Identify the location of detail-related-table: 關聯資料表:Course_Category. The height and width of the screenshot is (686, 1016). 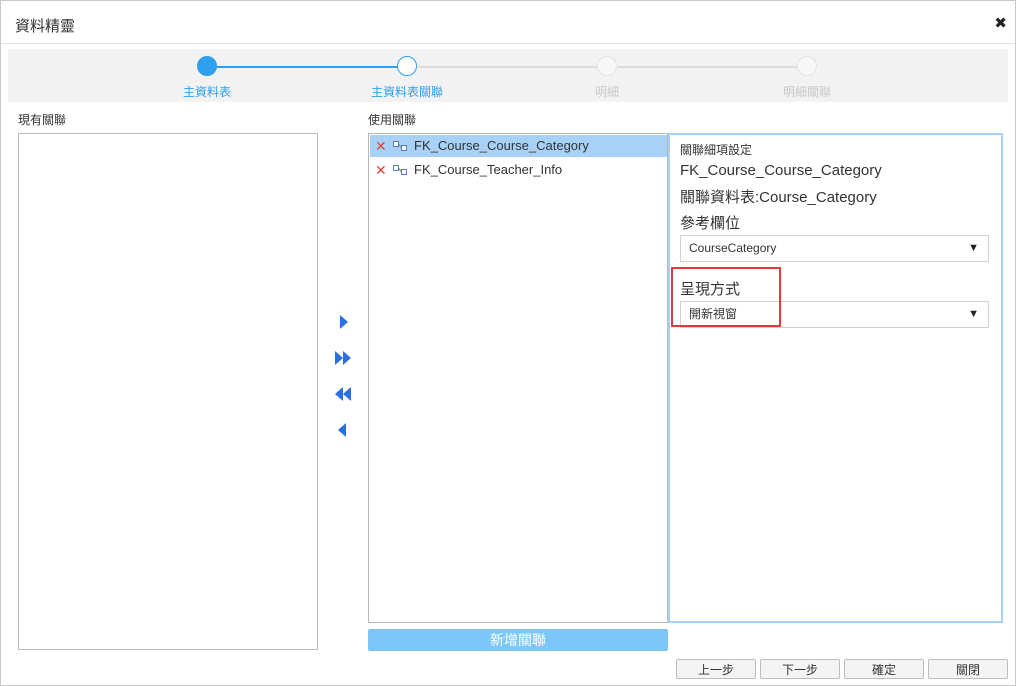
(778, 197).